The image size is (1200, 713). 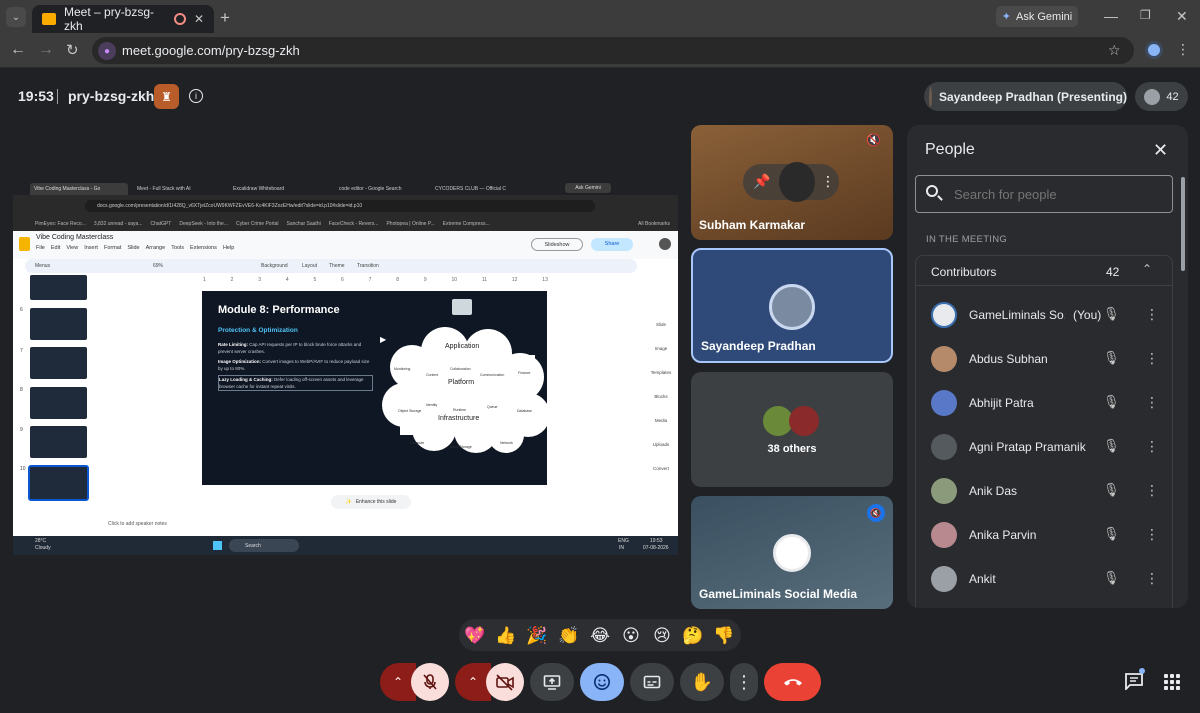 What do you see at coordinates (1111, 16) in the screenshot?
I see `minimize-icon: —` at bounding box center [1111, 16].